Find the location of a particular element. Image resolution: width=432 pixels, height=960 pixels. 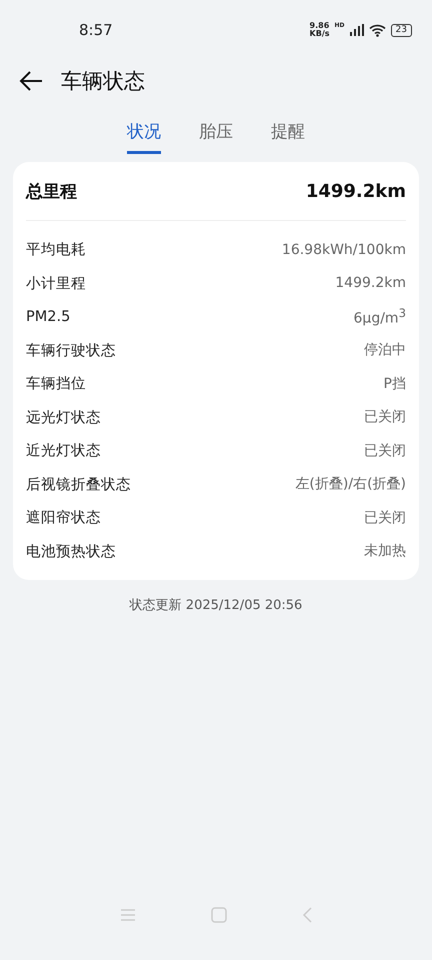

row-value: 未加热 is located at coordinates (385, 551).